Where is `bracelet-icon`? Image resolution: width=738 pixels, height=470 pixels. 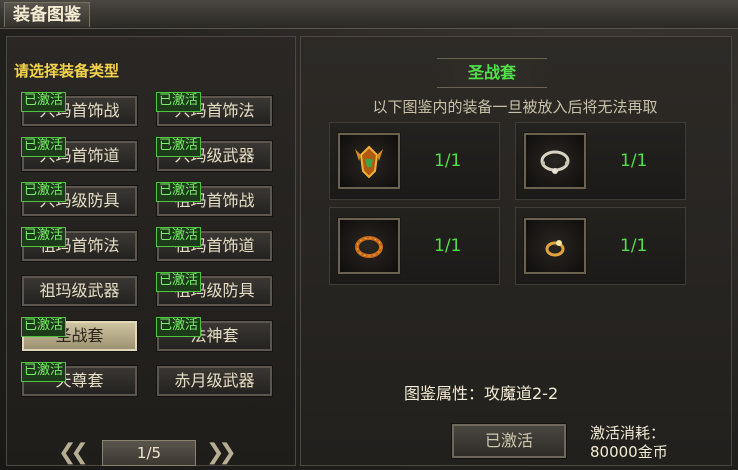
bracelet-icon is located at coordinates (369, 247).